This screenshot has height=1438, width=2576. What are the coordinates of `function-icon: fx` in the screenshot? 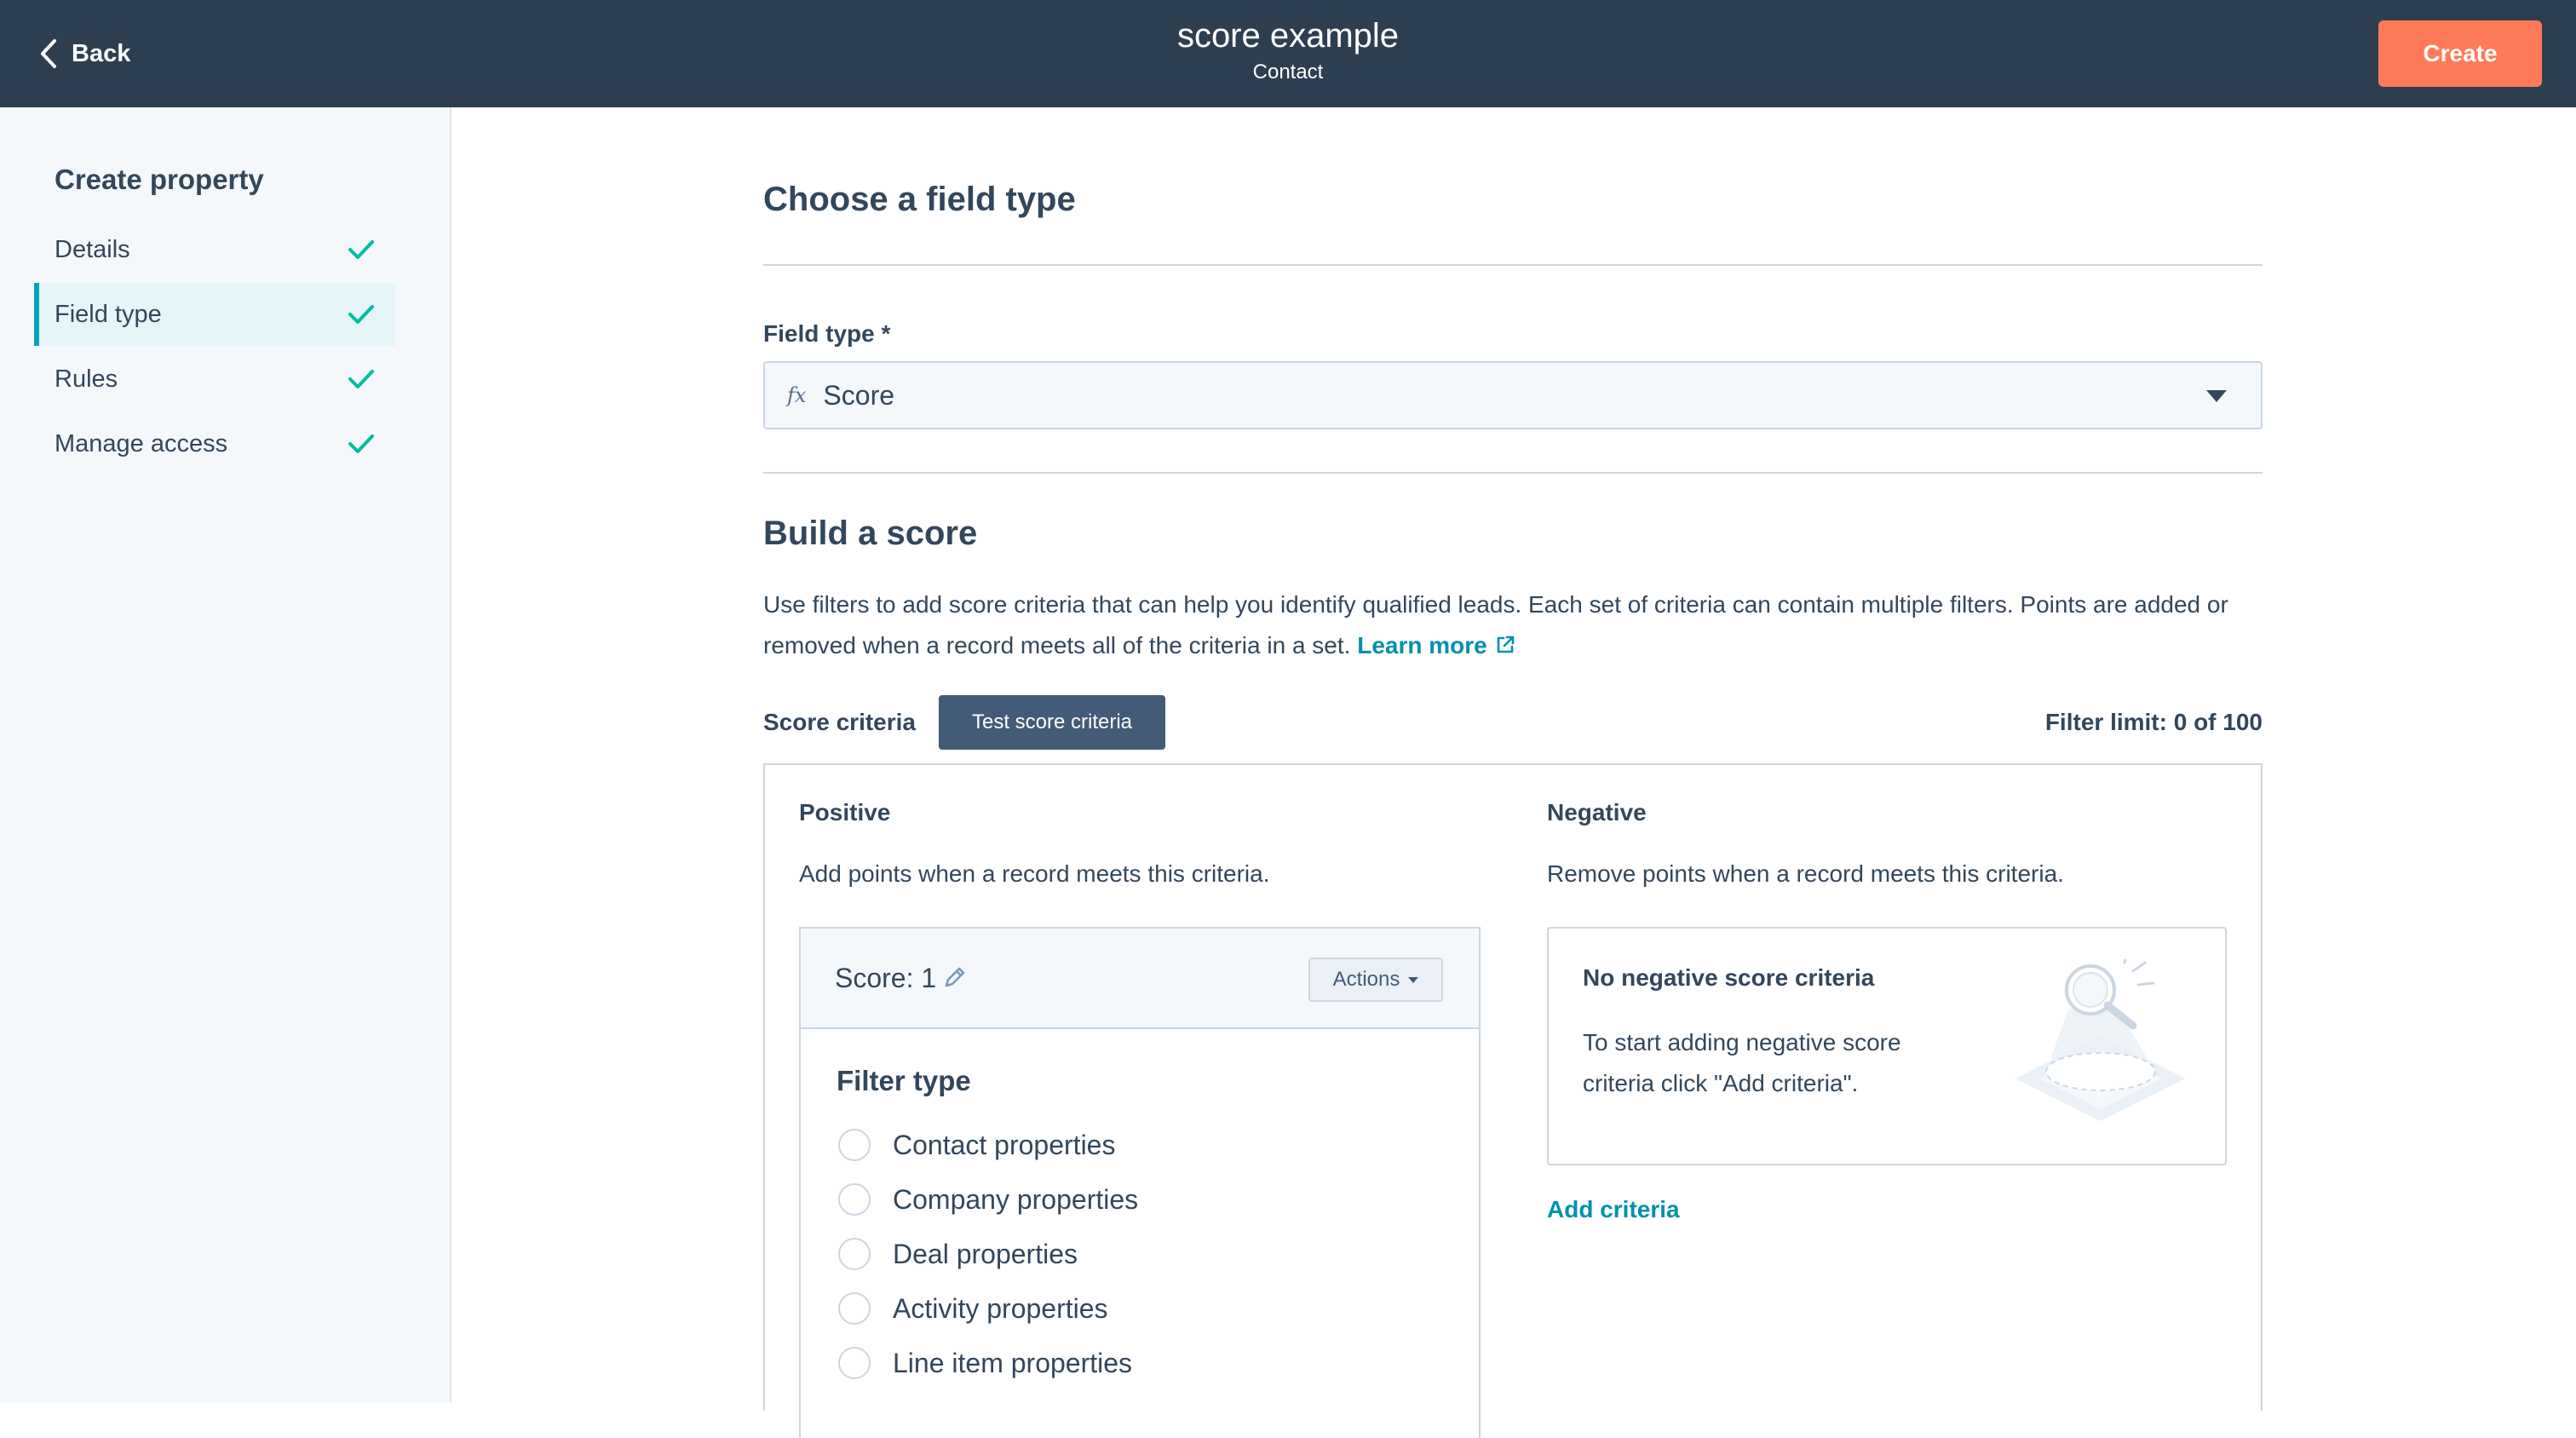 It's located at (797, 395).